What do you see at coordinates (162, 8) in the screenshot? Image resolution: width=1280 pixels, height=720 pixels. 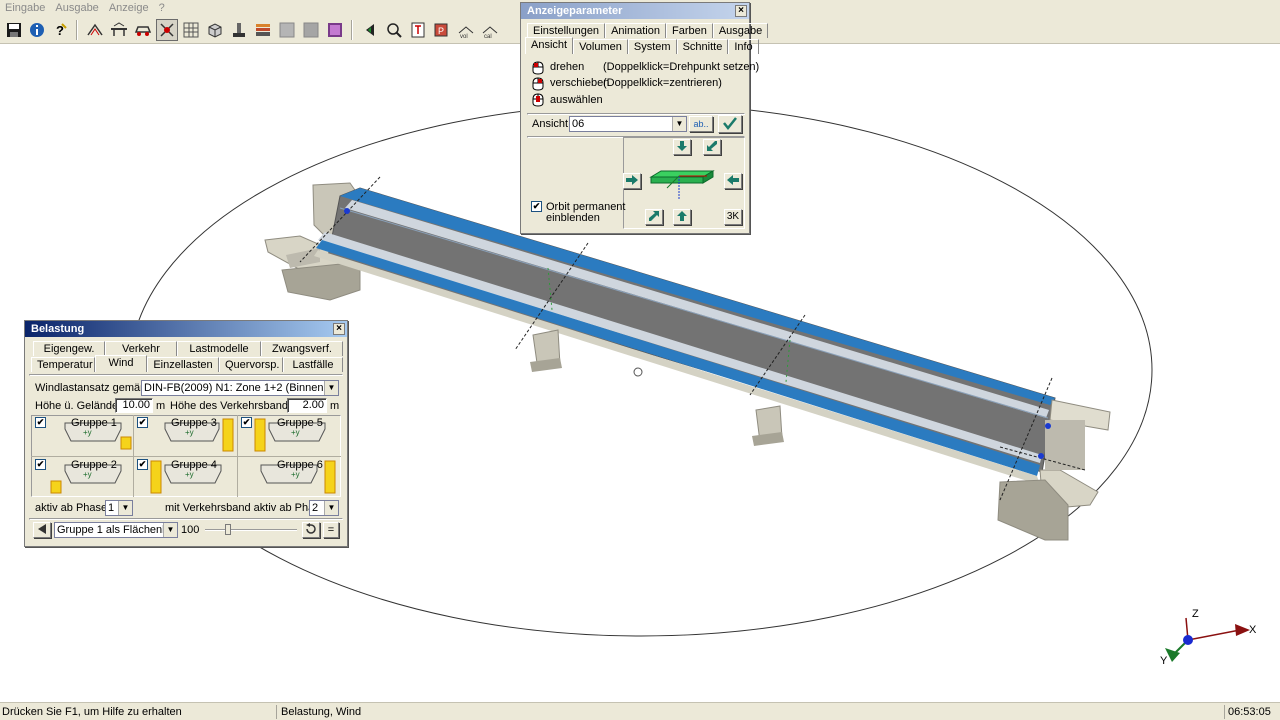 I see `menu-help: ?` at bounding box center [162, 8].